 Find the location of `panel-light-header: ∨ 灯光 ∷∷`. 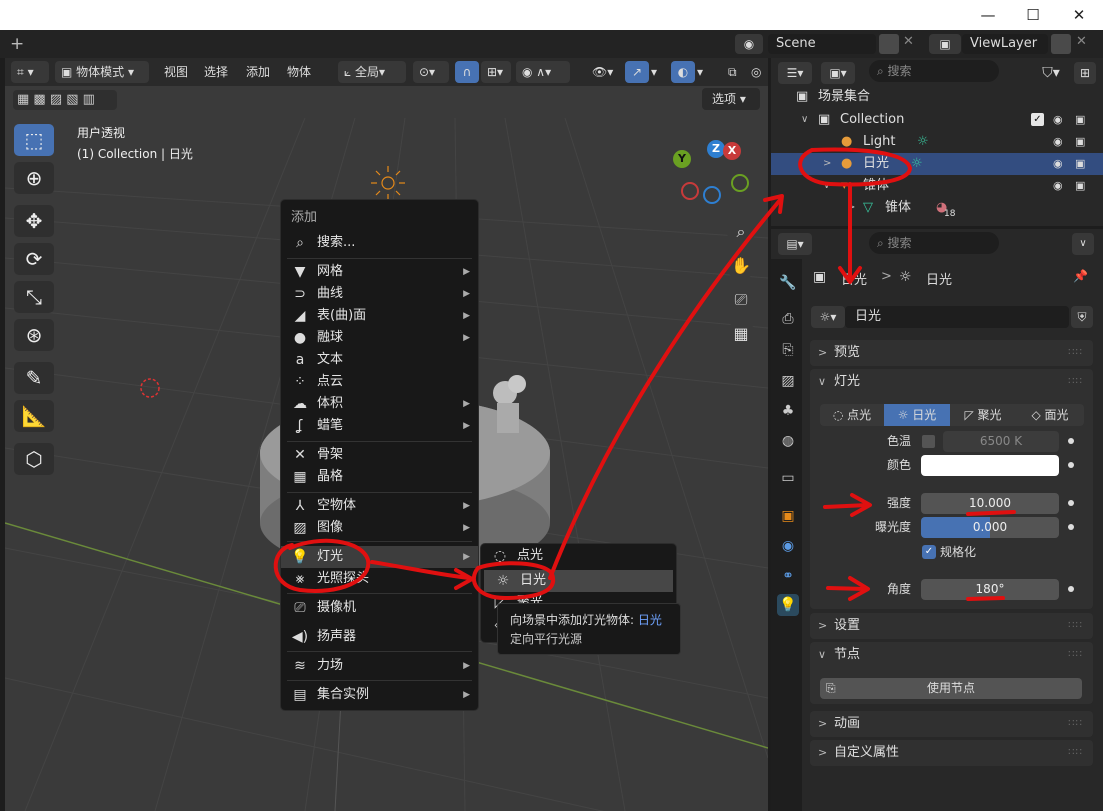

panel-light-header: ∨ 灯光 ∷∷ is located at coordinates (951, 382).